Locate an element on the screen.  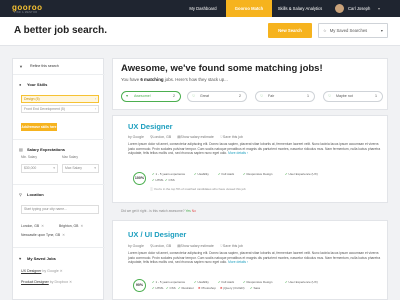
heart-icon: ♥ is located at coordinates (127, 96).